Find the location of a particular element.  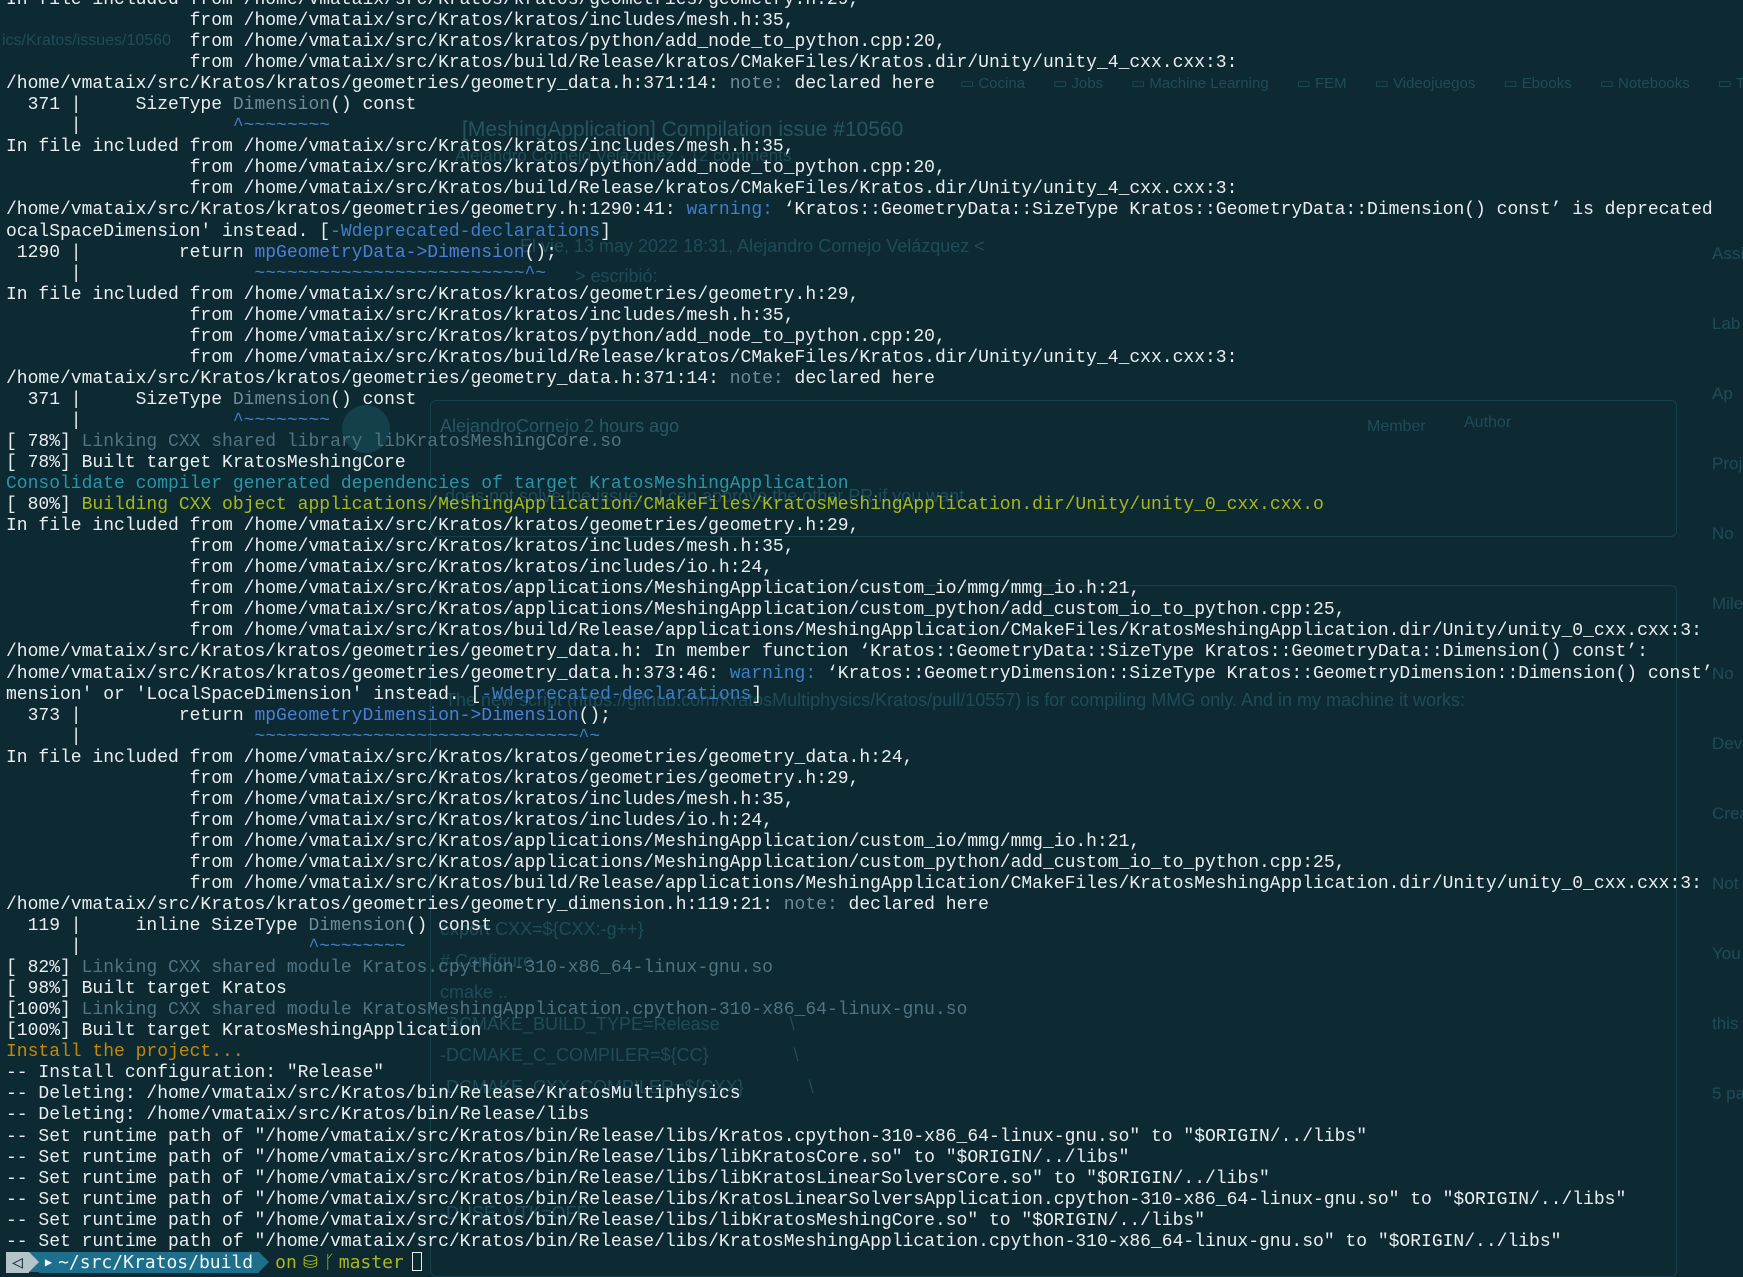

ghost-sidebar-fragment: Ap is located at coordinates (1722, 393).